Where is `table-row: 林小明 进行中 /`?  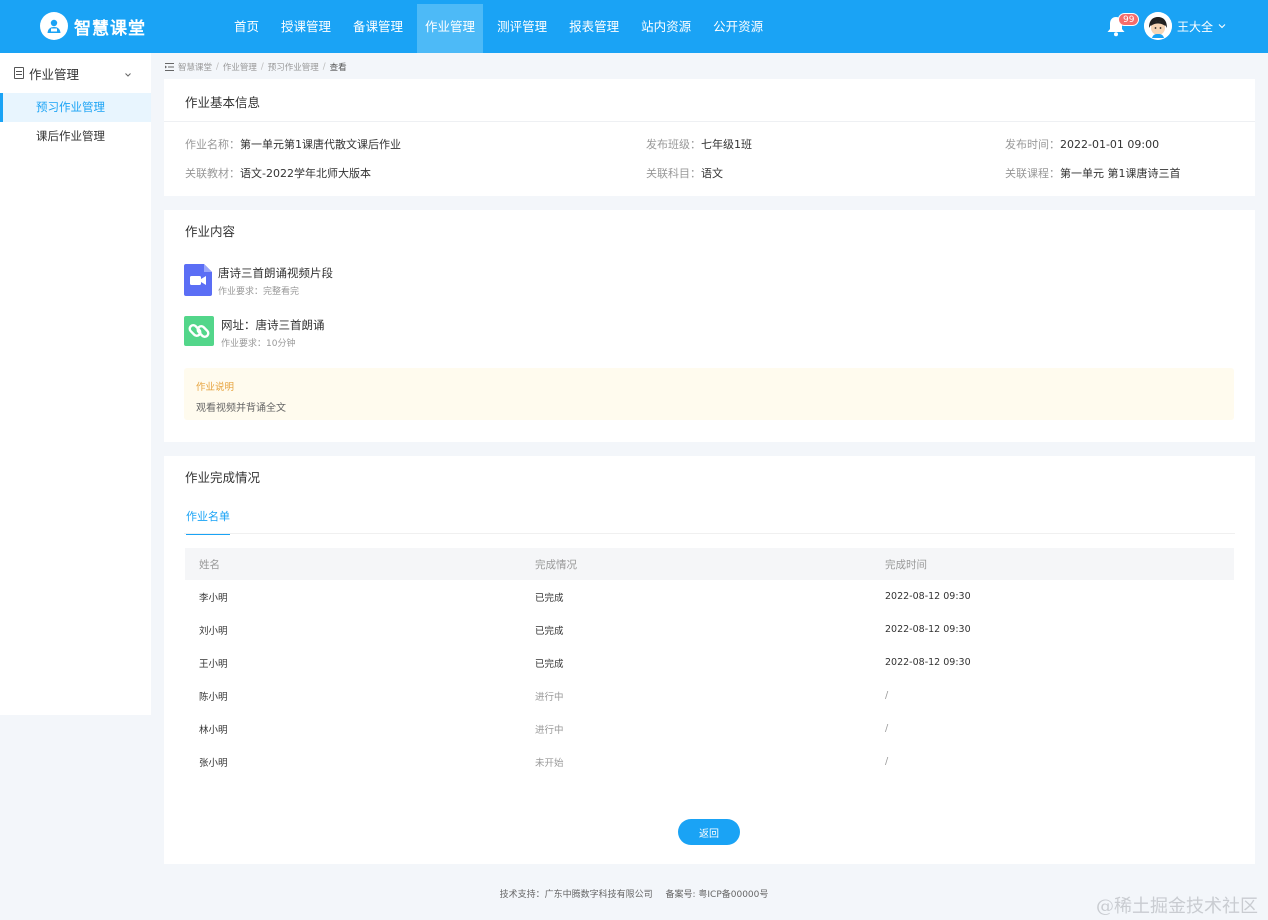 table-row: 林小明 进行中 / is located at coordinates (544, 729).